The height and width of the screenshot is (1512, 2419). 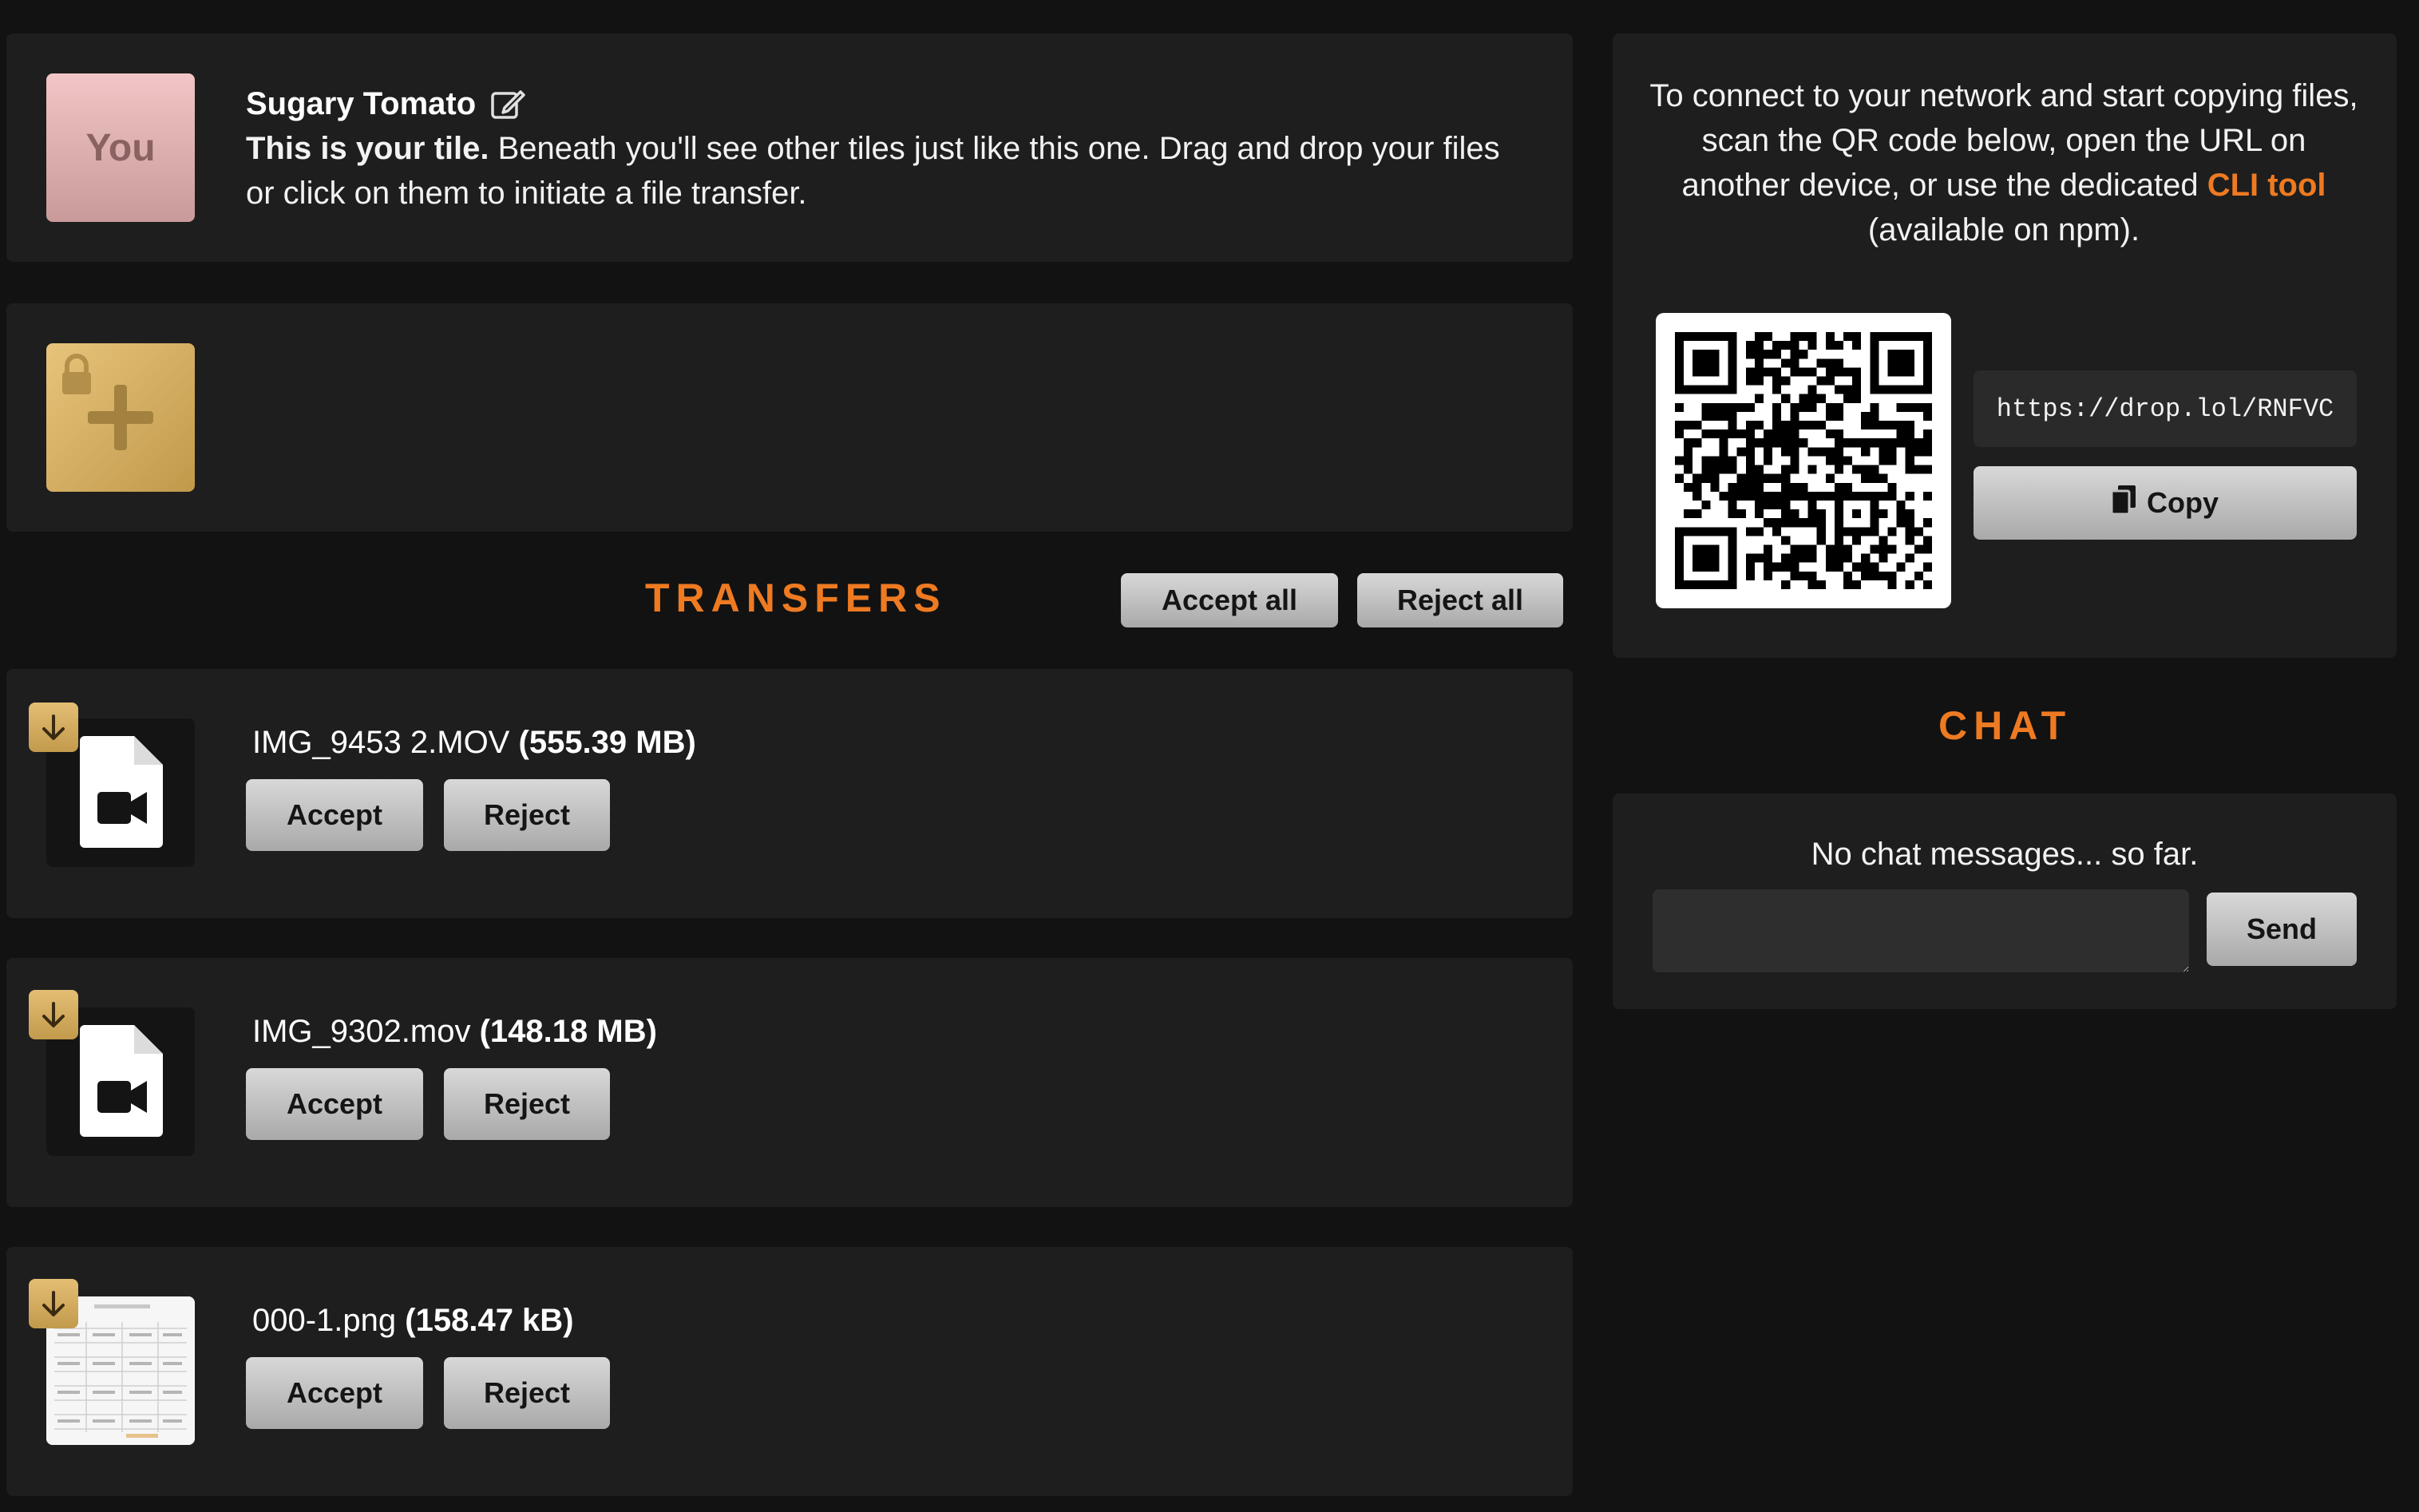 What do you see at coordinates (2282, 929) in the screenshot?
I see `send-button: Send` at bounding box center [2282, 929].